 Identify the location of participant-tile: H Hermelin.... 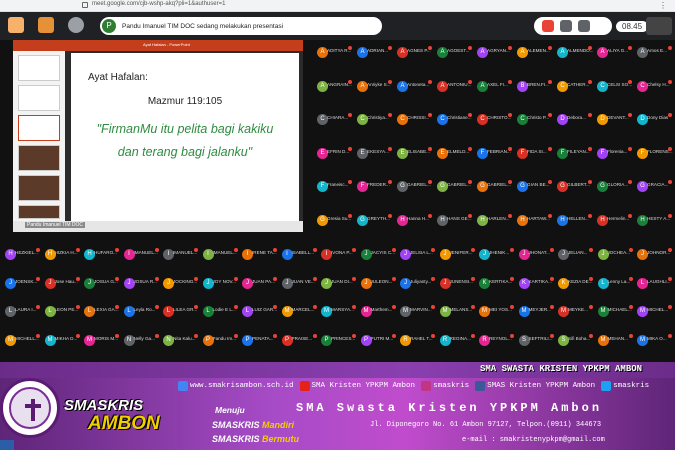
(614, 227).